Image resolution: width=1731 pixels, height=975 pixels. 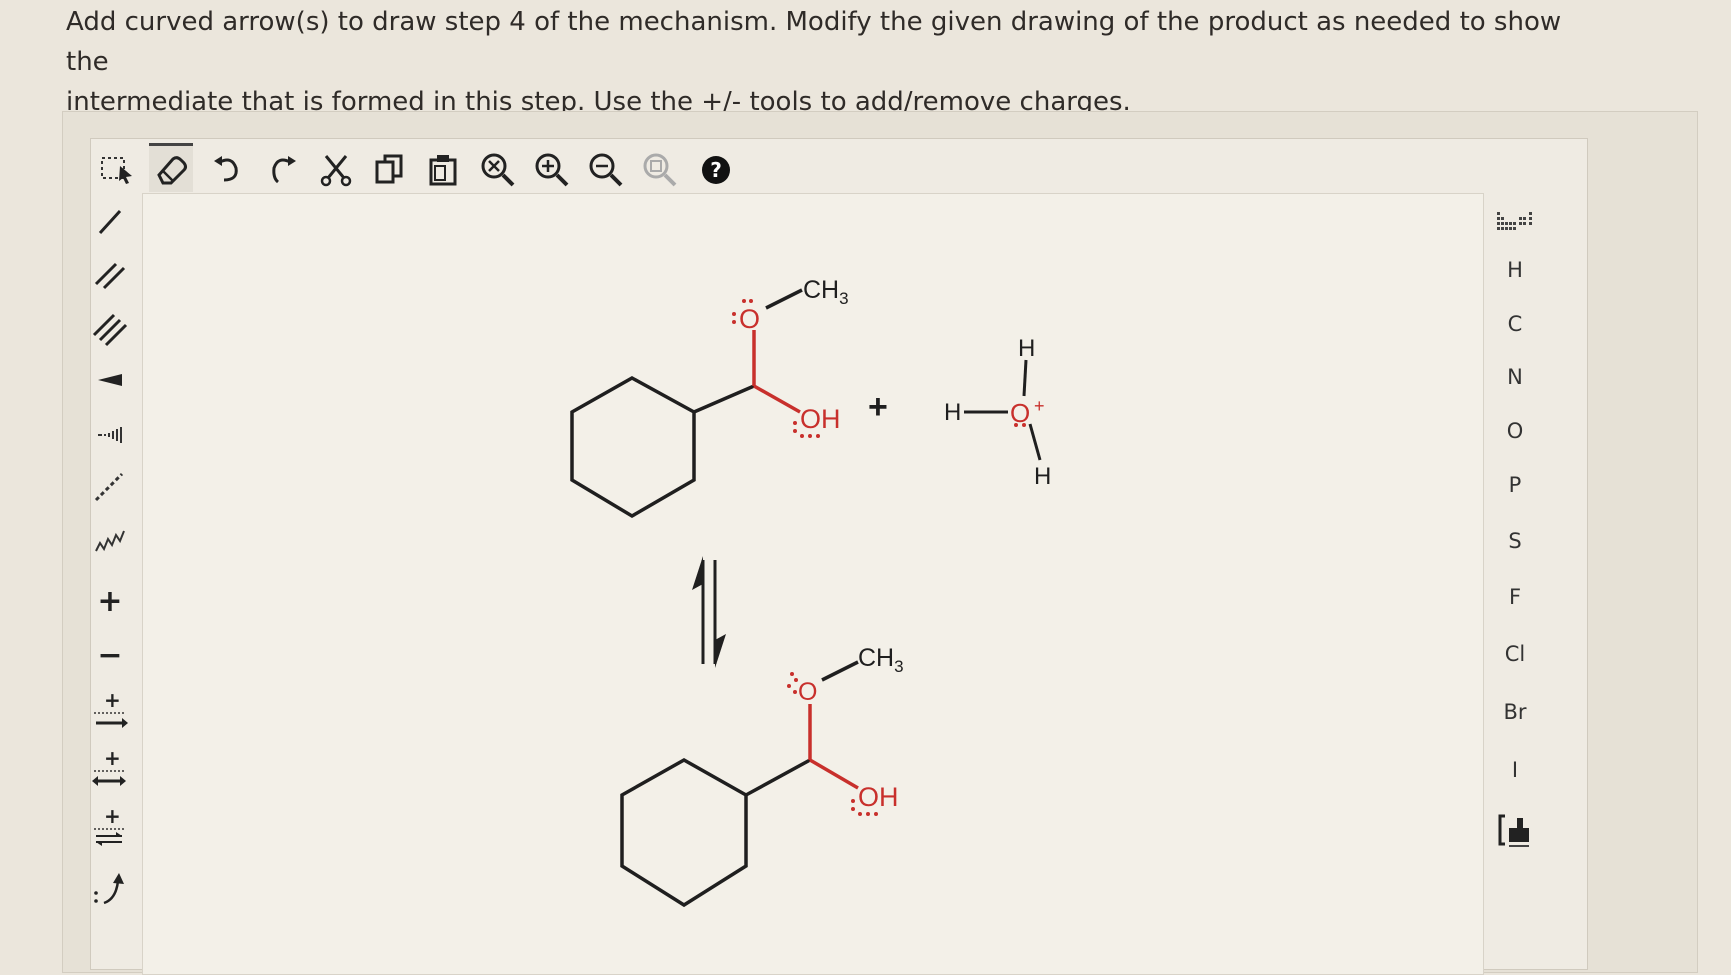 I want to click on element-f: F, so click(x=1515, y=597).